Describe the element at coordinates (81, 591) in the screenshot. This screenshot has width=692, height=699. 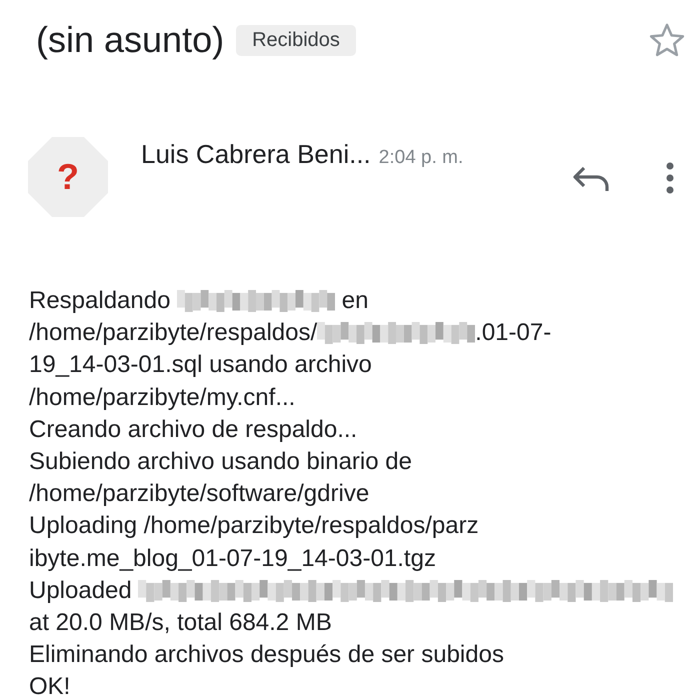
I see `message-text: Uploaded` at that location.